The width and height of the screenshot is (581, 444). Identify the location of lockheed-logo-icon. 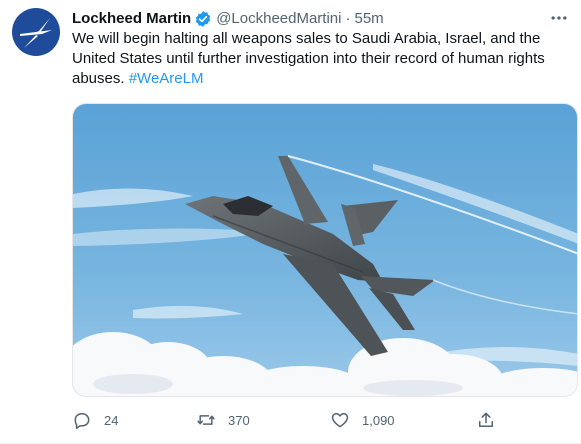
(36, 33).